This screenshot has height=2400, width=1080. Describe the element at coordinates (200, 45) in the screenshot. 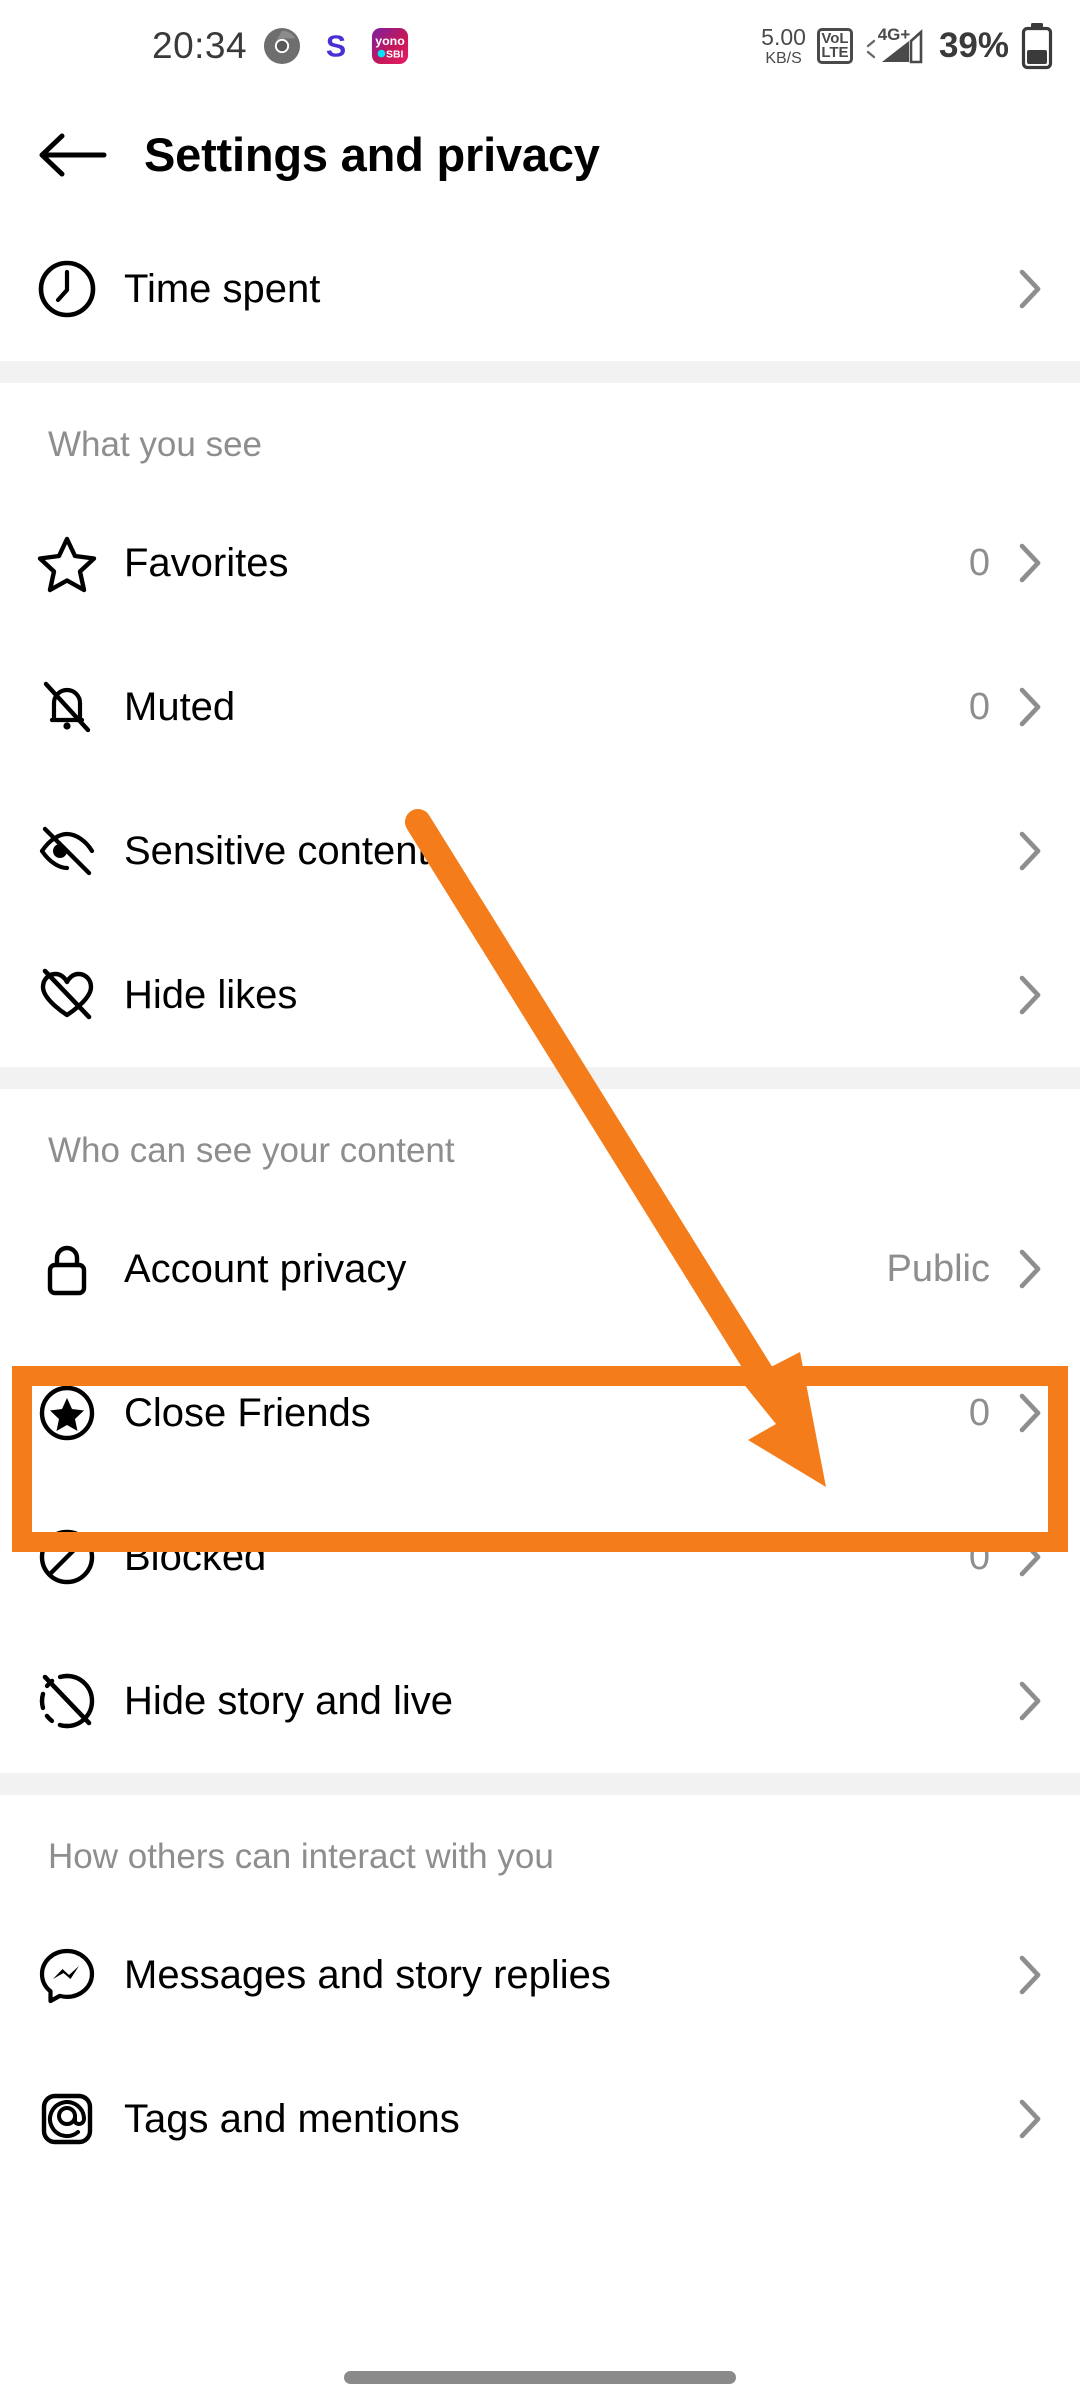

I see `status-clock: 20:34` at that location.